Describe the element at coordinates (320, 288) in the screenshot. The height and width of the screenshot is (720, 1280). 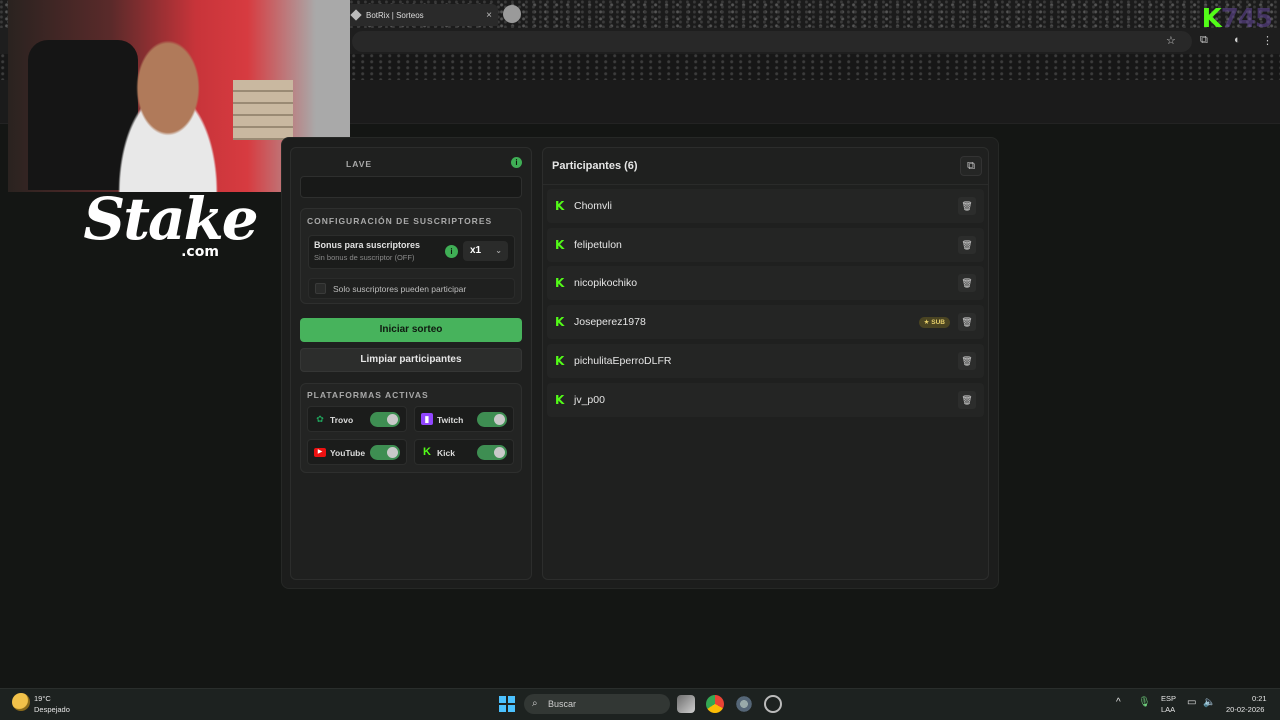
I see `subs-only-checkbox` at that location.